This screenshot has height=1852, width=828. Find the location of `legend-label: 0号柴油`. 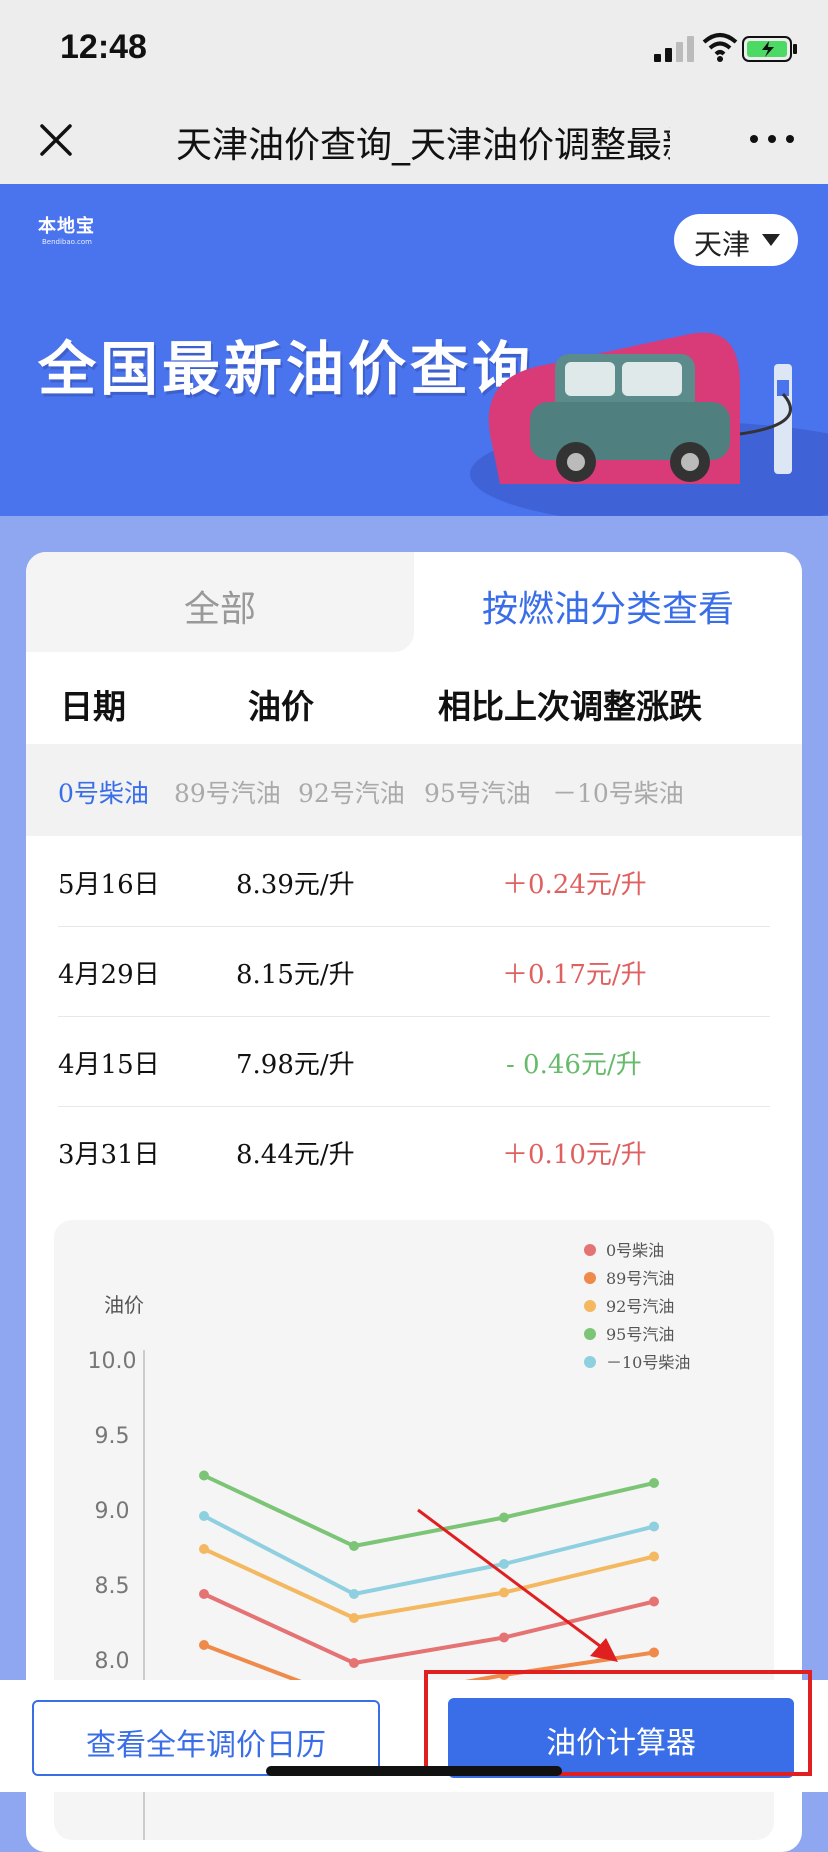

legend-label: 0号柴油 is located at coordinates (635, 1250).